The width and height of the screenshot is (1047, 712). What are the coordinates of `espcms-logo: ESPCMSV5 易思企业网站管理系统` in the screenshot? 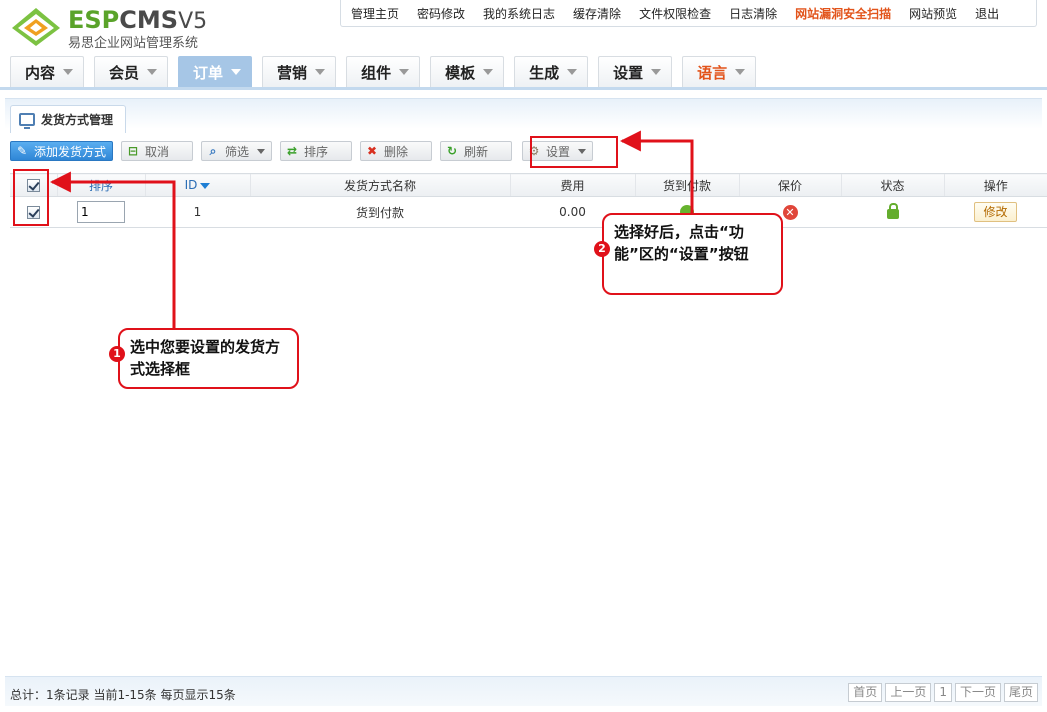 It's located at (120, 28).